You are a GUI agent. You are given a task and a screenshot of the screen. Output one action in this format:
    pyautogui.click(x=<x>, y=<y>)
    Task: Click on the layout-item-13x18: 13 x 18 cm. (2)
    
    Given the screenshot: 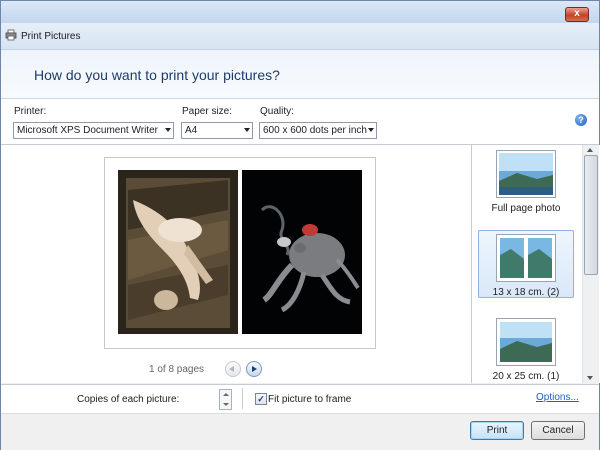 What is the action you would take?
    pyautogui.click(x=526, y=264)
    